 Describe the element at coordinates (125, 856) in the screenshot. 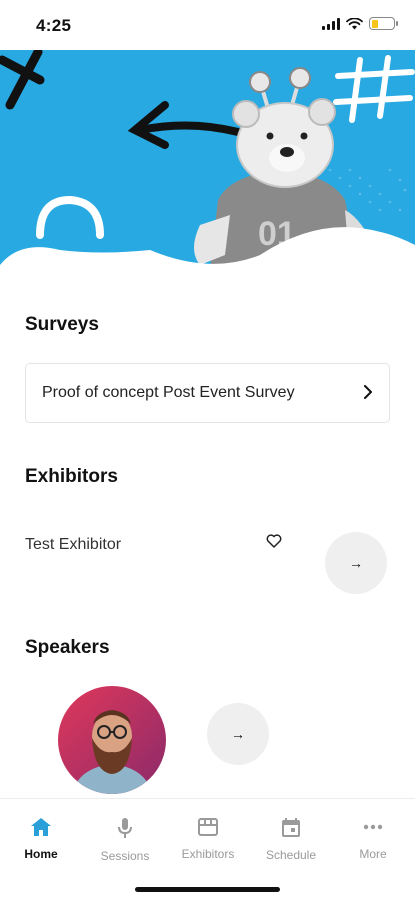

I see `nav-label-sessions: Sessions` at that location.